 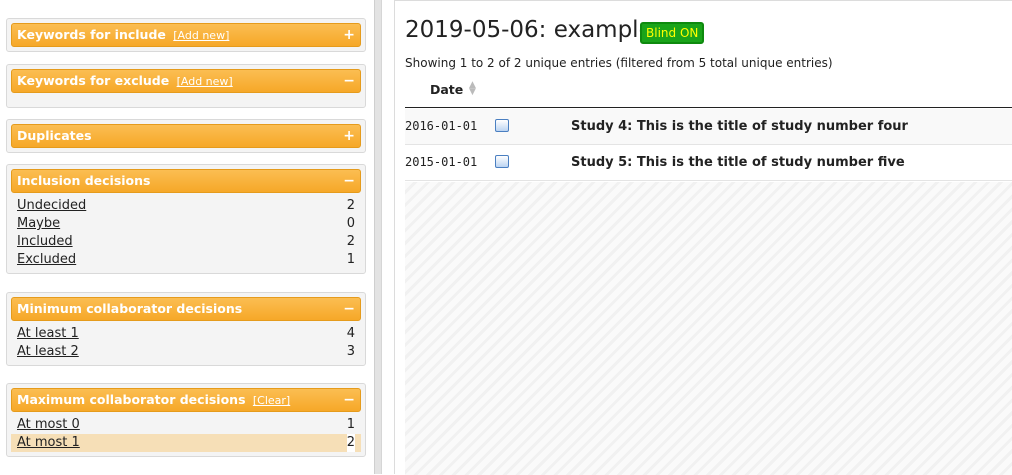 What do you see at coordinates (186, 224) in the screenshot?
I see `list-item: Maybe 0` at bounding box center [186, 224].